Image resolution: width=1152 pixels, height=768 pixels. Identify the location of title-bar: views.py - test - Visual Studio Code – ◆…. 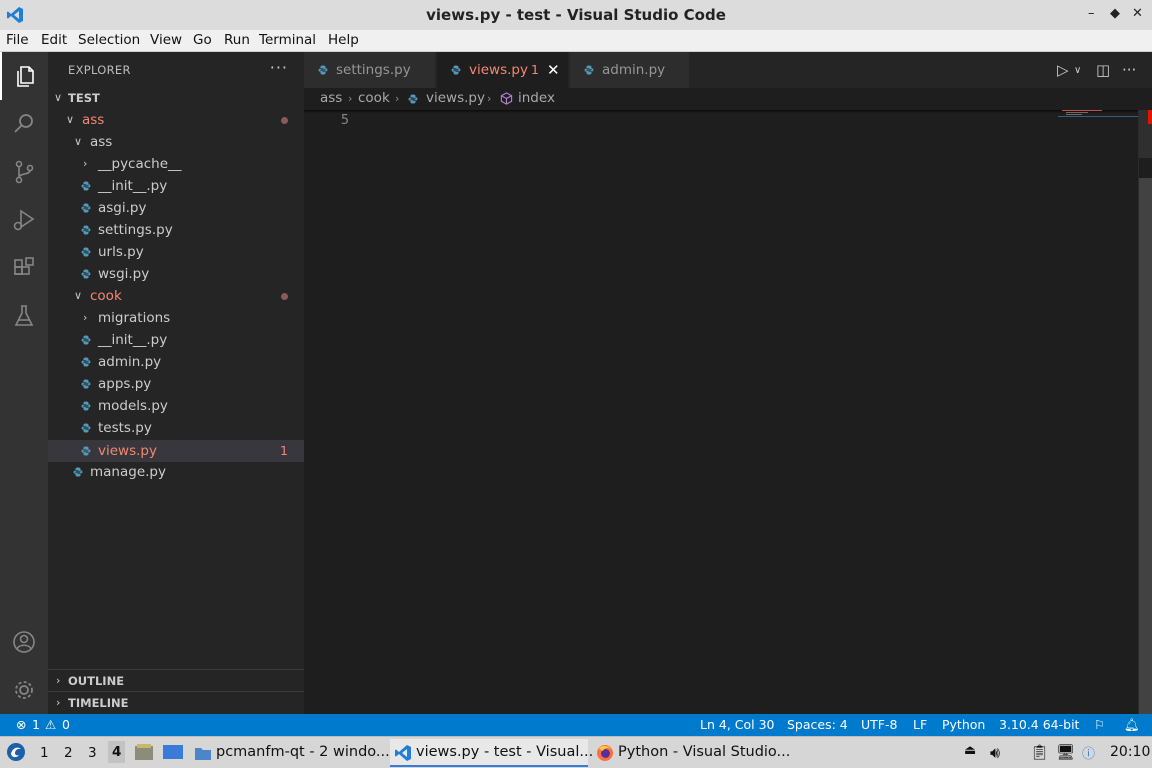
(576, 15).